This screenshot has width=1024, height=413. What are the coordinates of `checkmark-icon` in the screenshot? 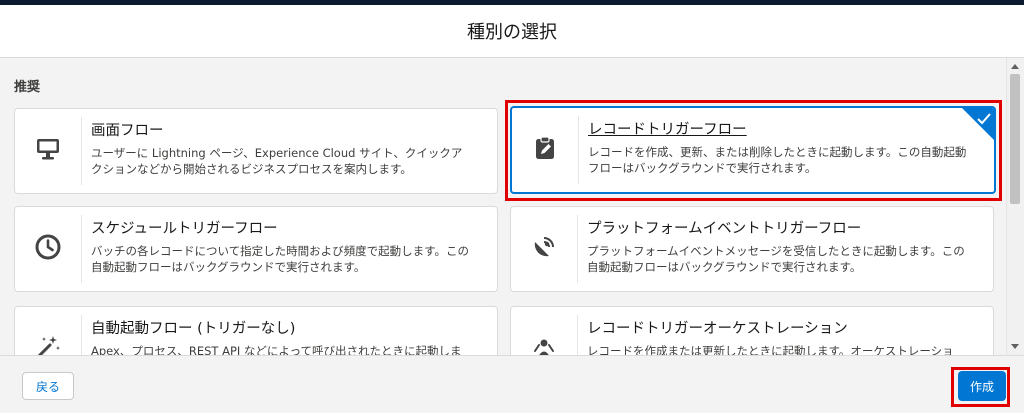 It's located at (984, 119).